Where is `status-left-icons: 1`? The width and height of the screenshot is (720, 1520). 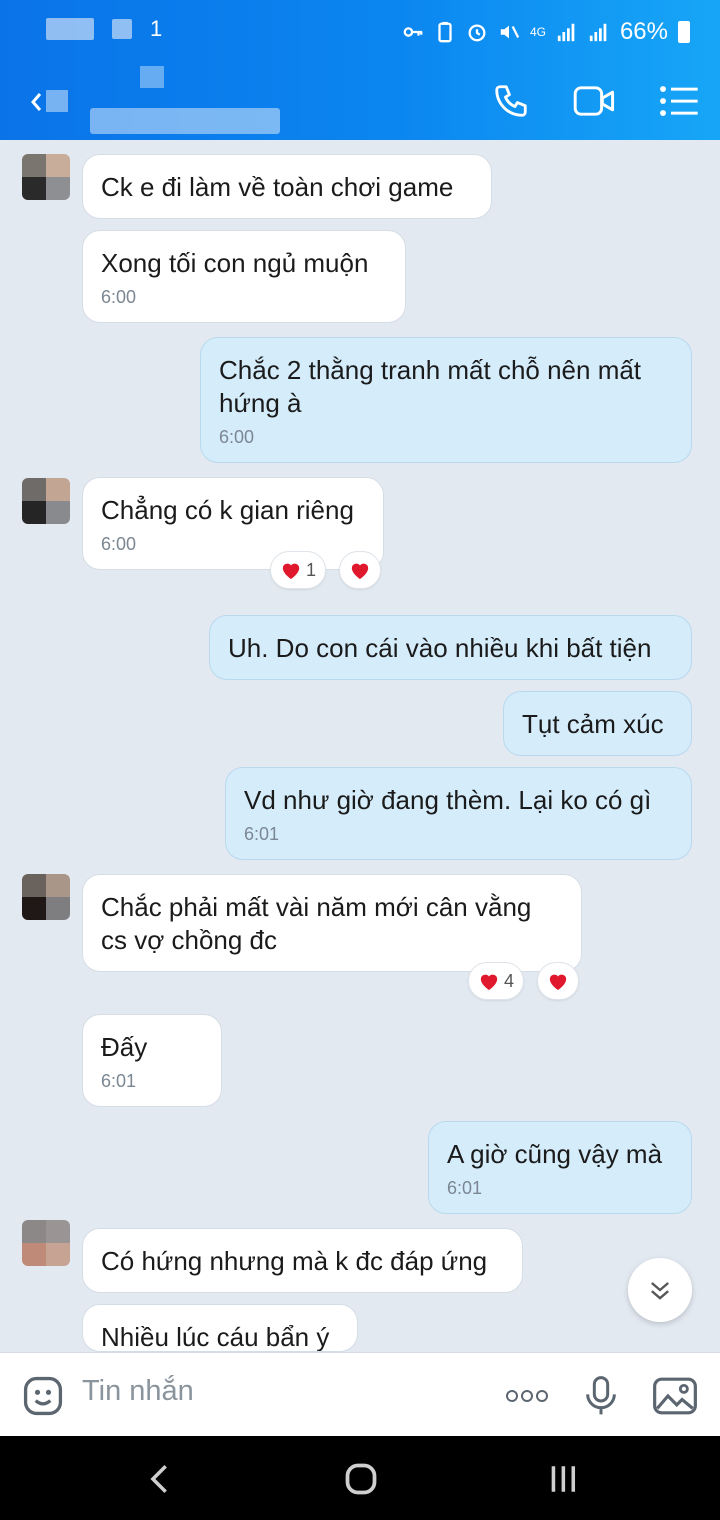
status-left-icons: 1 is located at coordinates (106, 29).